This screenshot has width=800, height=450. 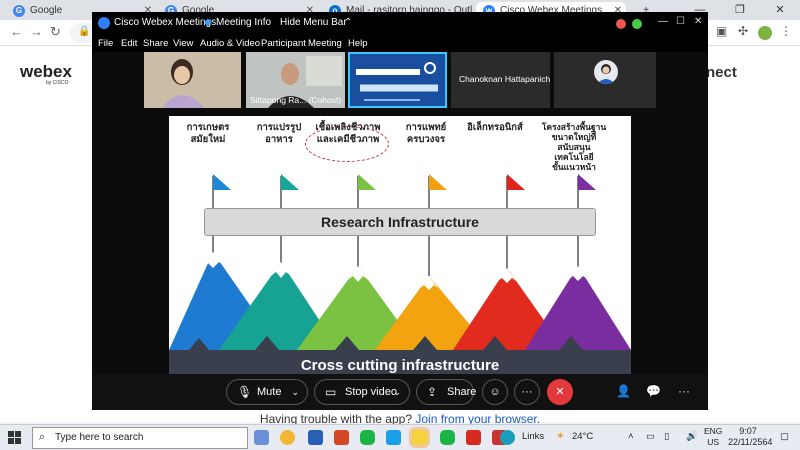 What do you see at coordinates (283, 43) in the screenshot?
I see `menu-participant: Participant` at bounding box center [283, 43].